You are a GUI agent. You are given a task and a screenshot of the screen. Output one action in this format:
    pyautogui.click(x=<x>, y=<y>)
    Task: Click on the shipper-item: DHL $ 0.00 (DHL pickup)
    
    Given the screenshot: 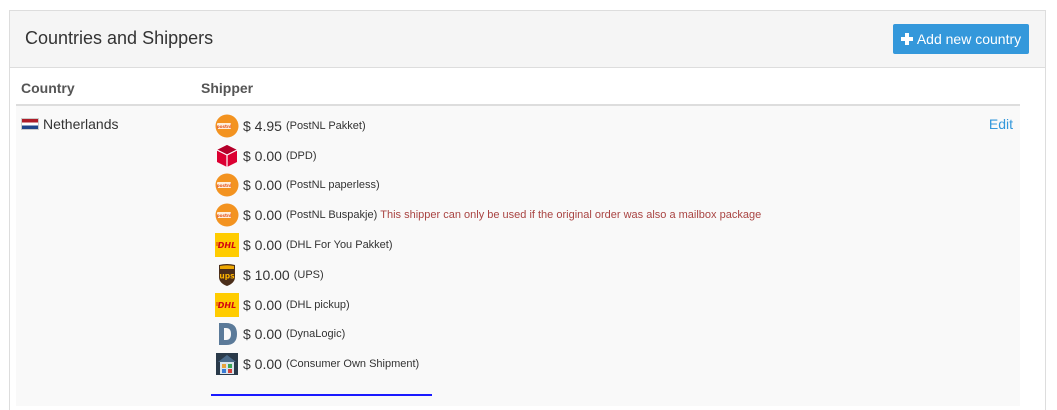 What is the action you would take?
    pyautogui.click(x=488, y=305)
    